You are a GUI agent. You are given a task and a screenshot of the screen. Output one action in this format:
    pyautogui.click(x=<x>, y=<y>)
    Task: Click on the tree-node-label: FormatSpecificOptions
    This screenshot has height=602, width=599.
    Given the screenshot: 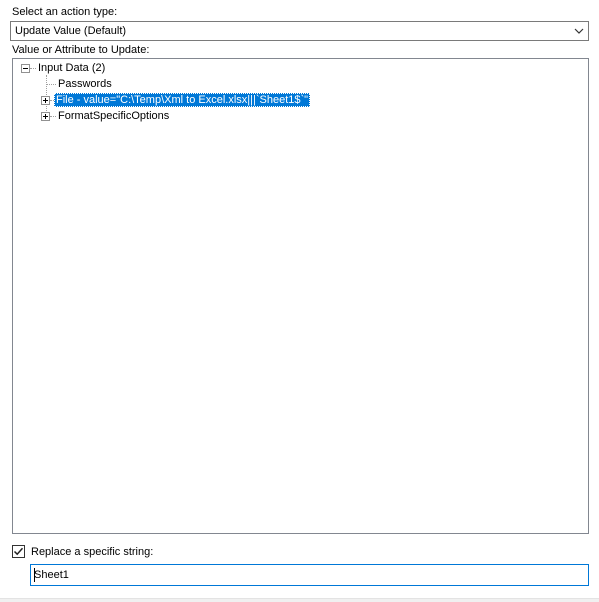 What is the action you would take?
    pyautogui.click(x=114, y=116)
    